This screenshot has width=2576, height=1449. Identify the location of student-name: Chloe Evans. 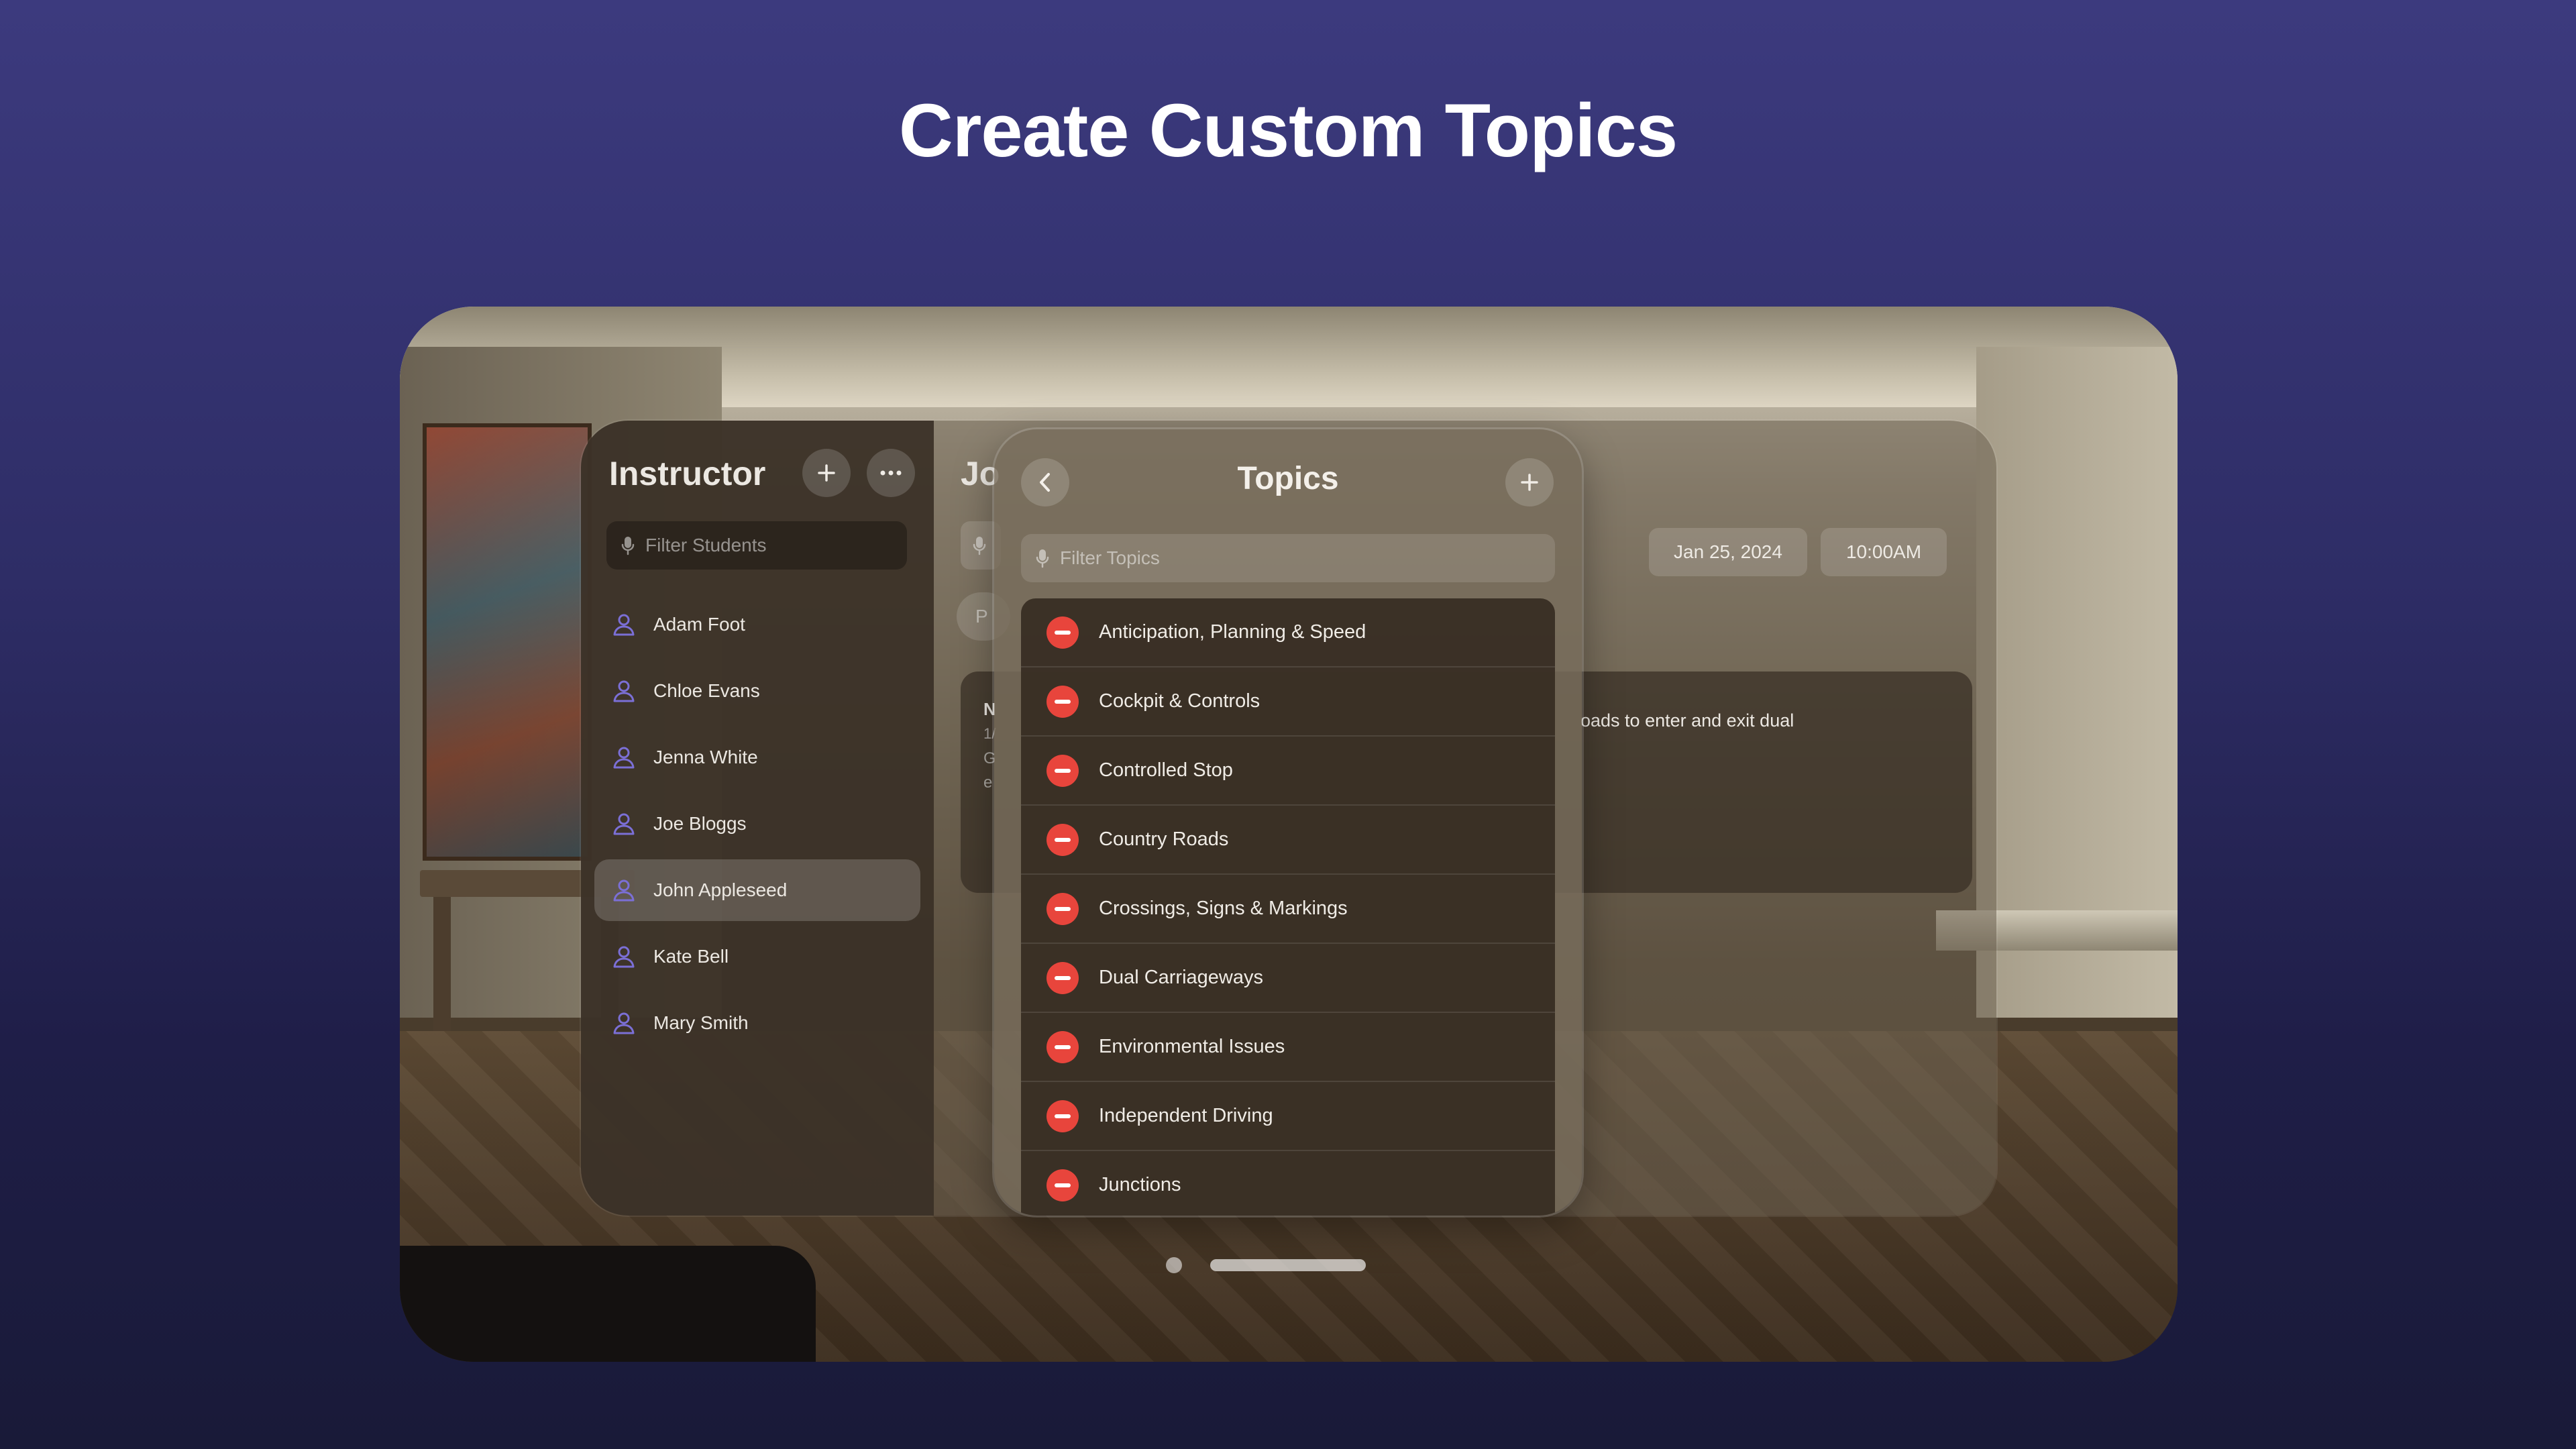
(706, 691).